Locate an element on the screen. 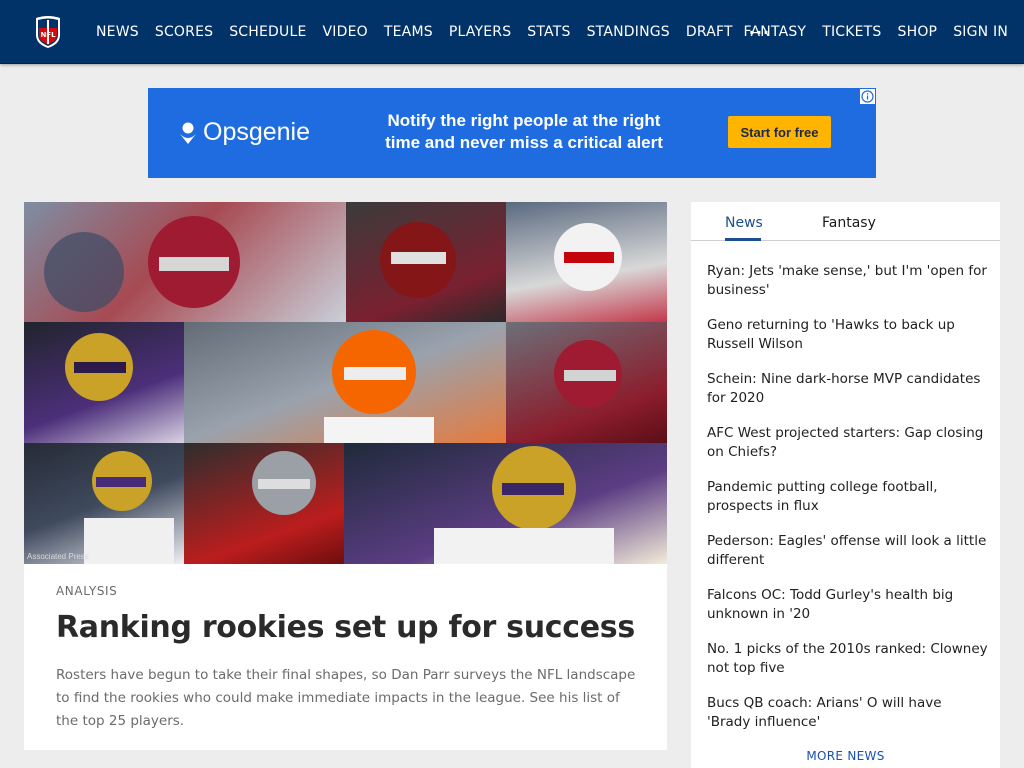 The image size is (1024, 768). nav-standings: STANDINGS is located at coordinates (628, 32).